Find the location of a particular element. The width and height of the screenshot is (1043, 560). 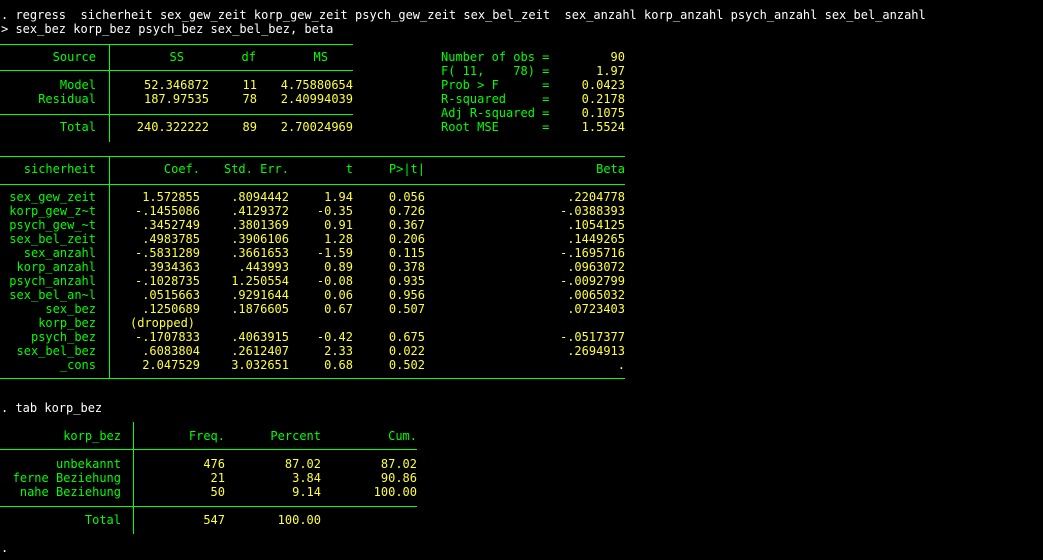

coef-p: 0.502 is located at coordinates (406, 365).